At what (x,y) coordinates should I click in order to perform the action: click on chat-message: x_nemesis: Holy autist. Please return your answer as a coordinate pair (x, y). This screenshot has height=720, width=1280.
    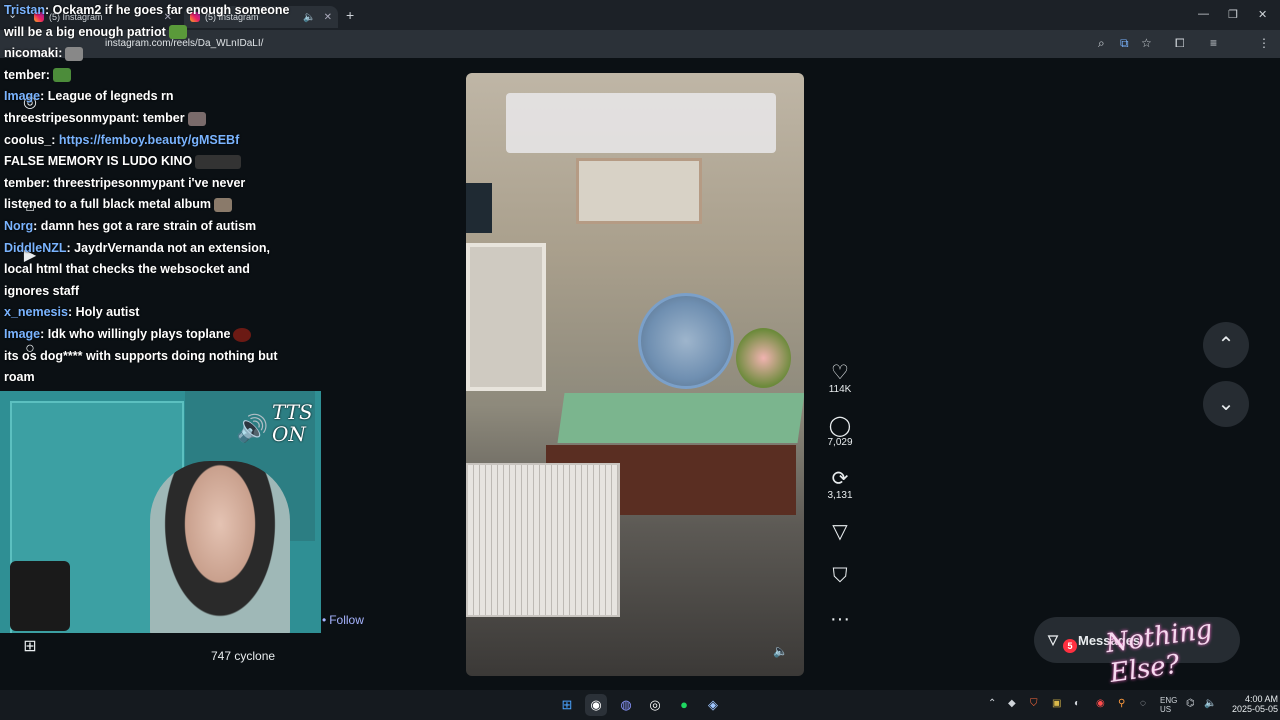
    Looking at the image, I should click on (149, 313).